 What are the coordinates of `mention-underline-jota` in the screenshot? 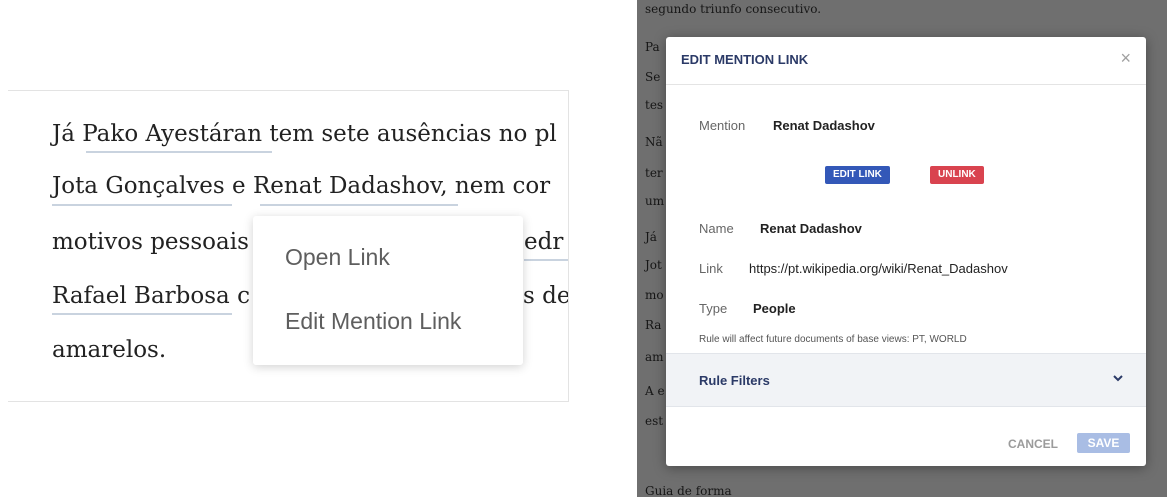 It's located at (142, 205).